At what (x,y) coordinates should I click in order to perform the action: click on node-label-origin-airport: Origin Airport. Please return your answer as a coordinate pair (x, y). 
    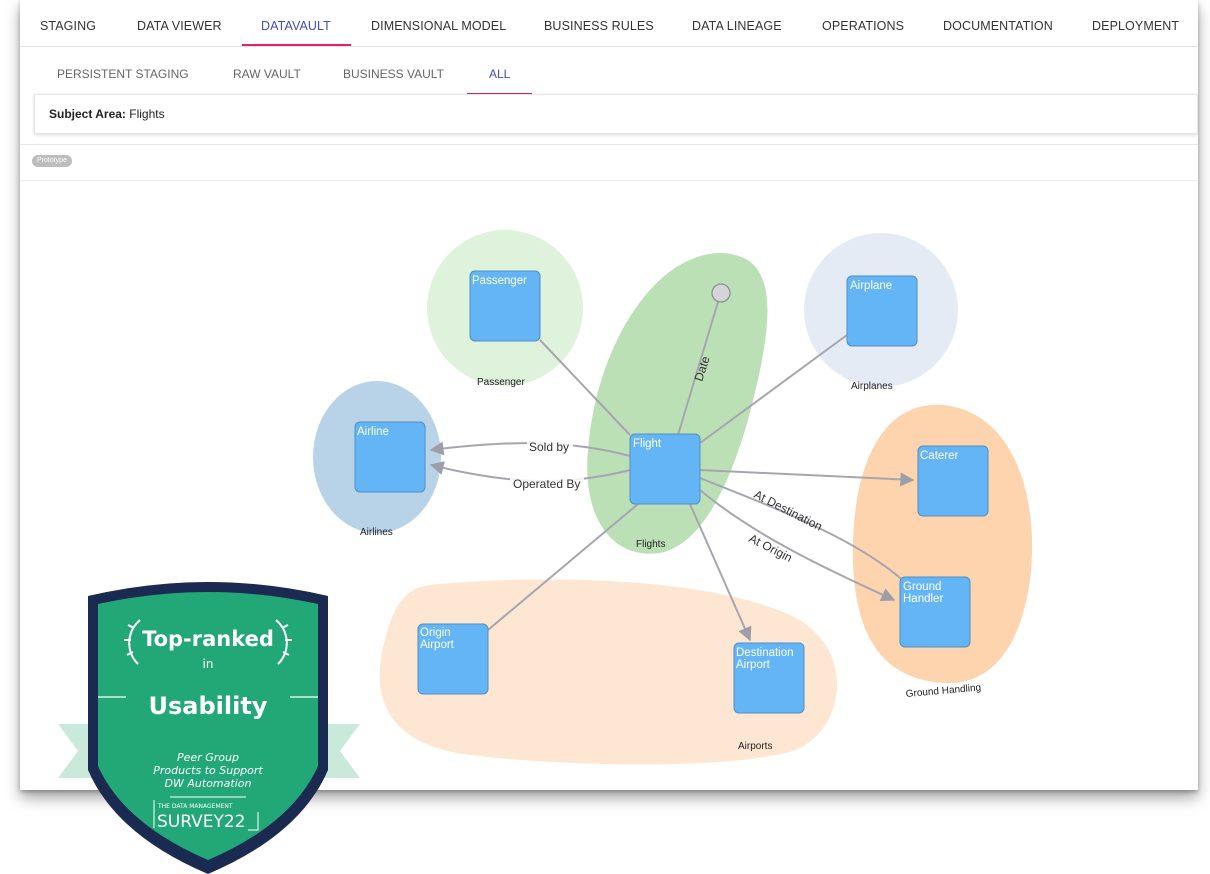
    Looking at the image, I should click on (437, 639).